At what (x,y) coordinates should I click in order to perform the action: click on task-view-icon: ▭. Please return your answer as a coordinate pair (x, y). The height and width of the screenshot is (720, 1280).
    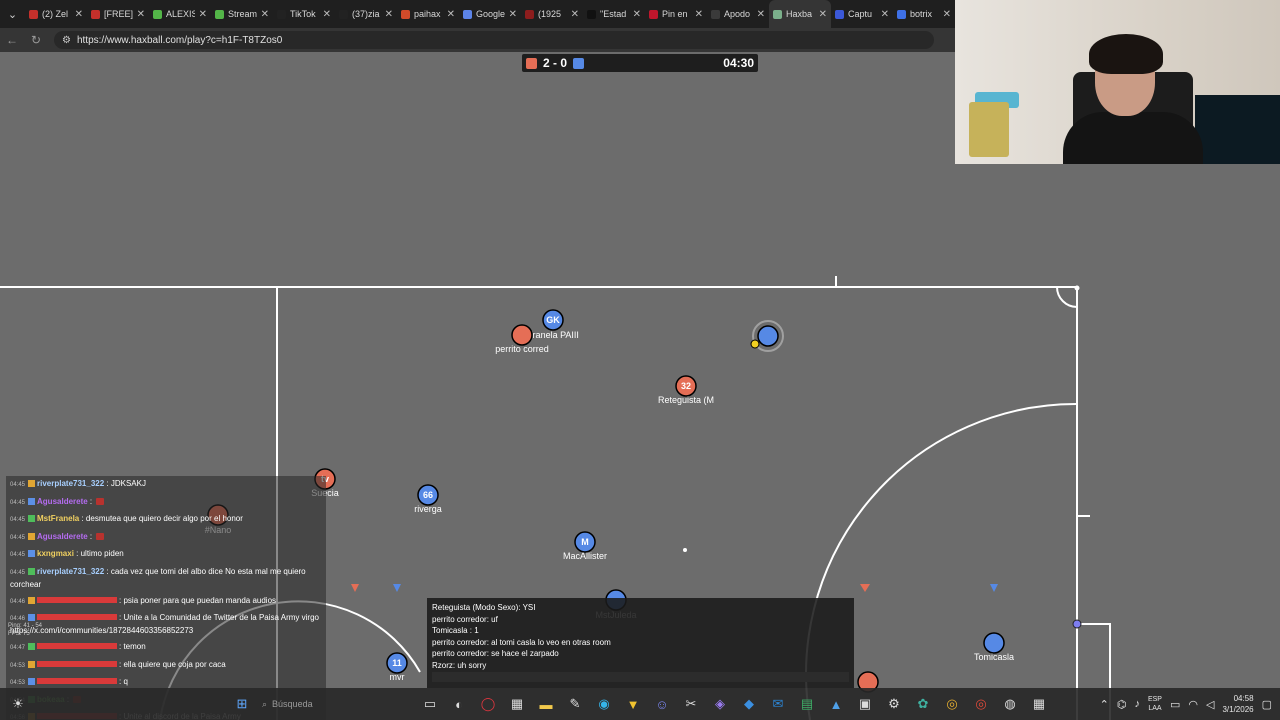
    Looking at the image, I should click on (430, 704).